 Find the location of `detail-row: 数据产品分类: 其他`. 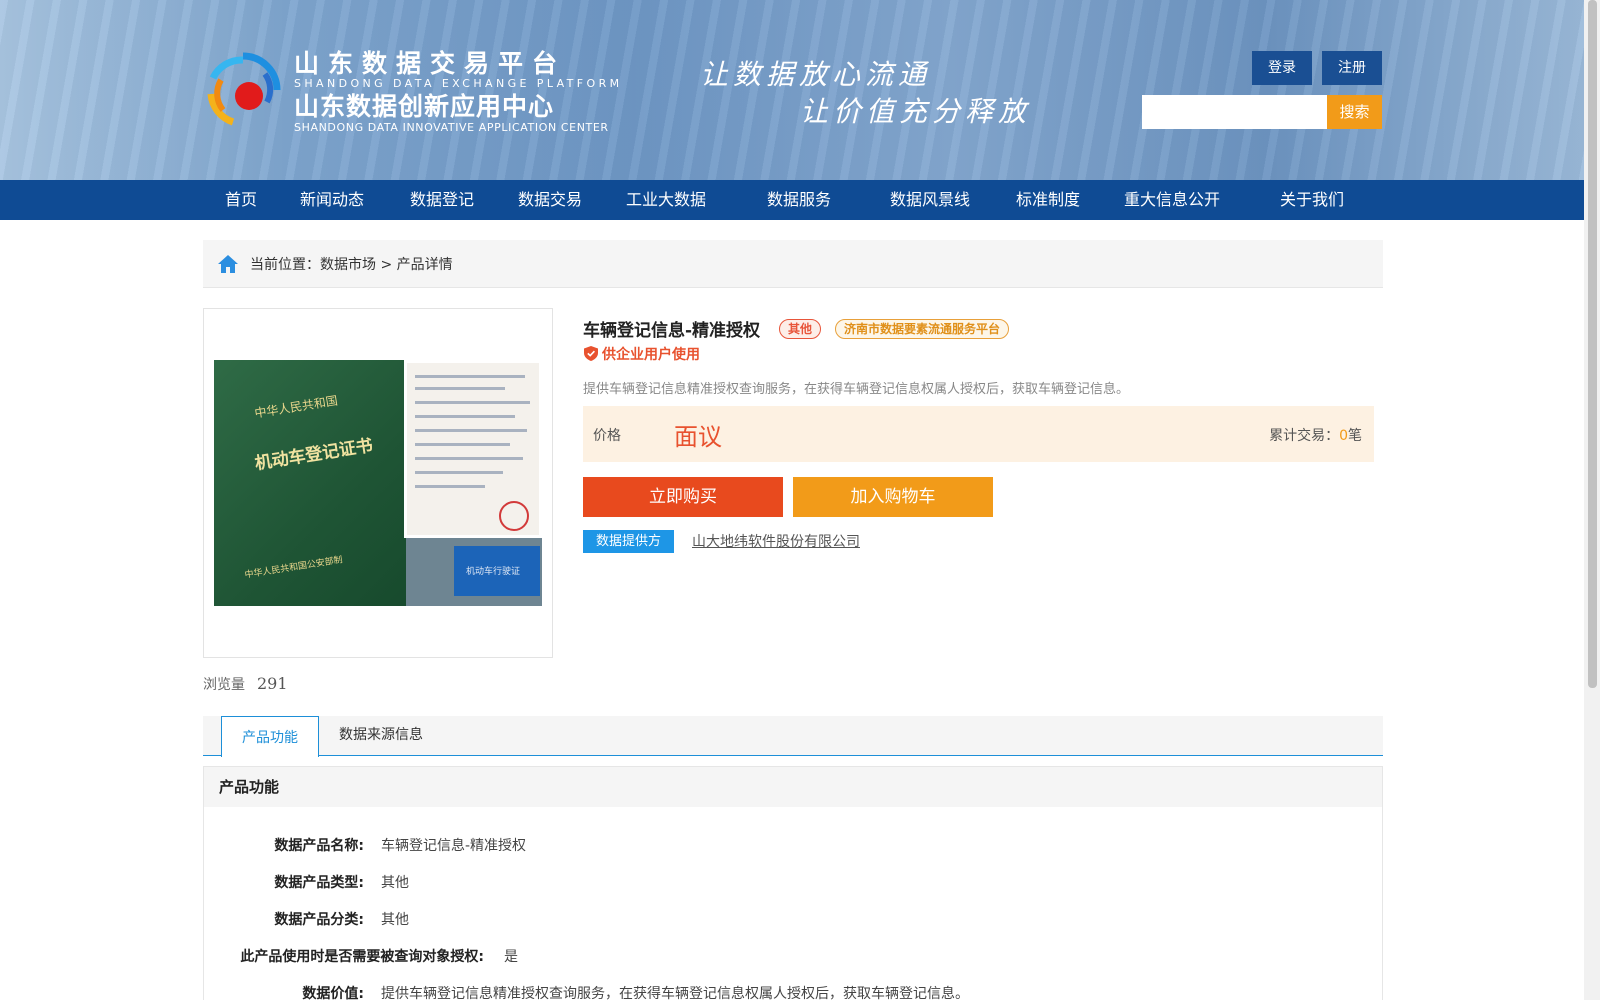

detail-row: 数据产品分类: 其他 is located at coordinates (306, 919).